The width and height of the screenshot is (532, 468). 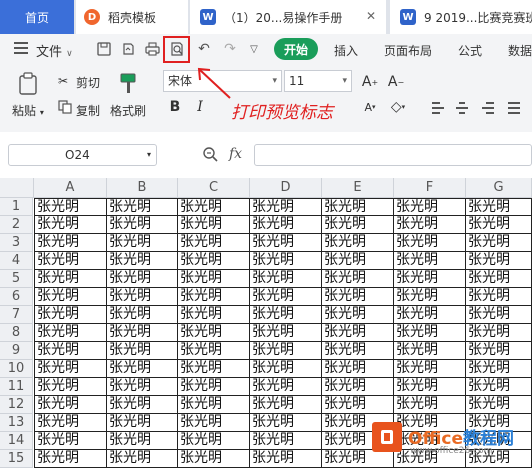 I want to click on close-icon: ✕, so click(x=371, y=16).